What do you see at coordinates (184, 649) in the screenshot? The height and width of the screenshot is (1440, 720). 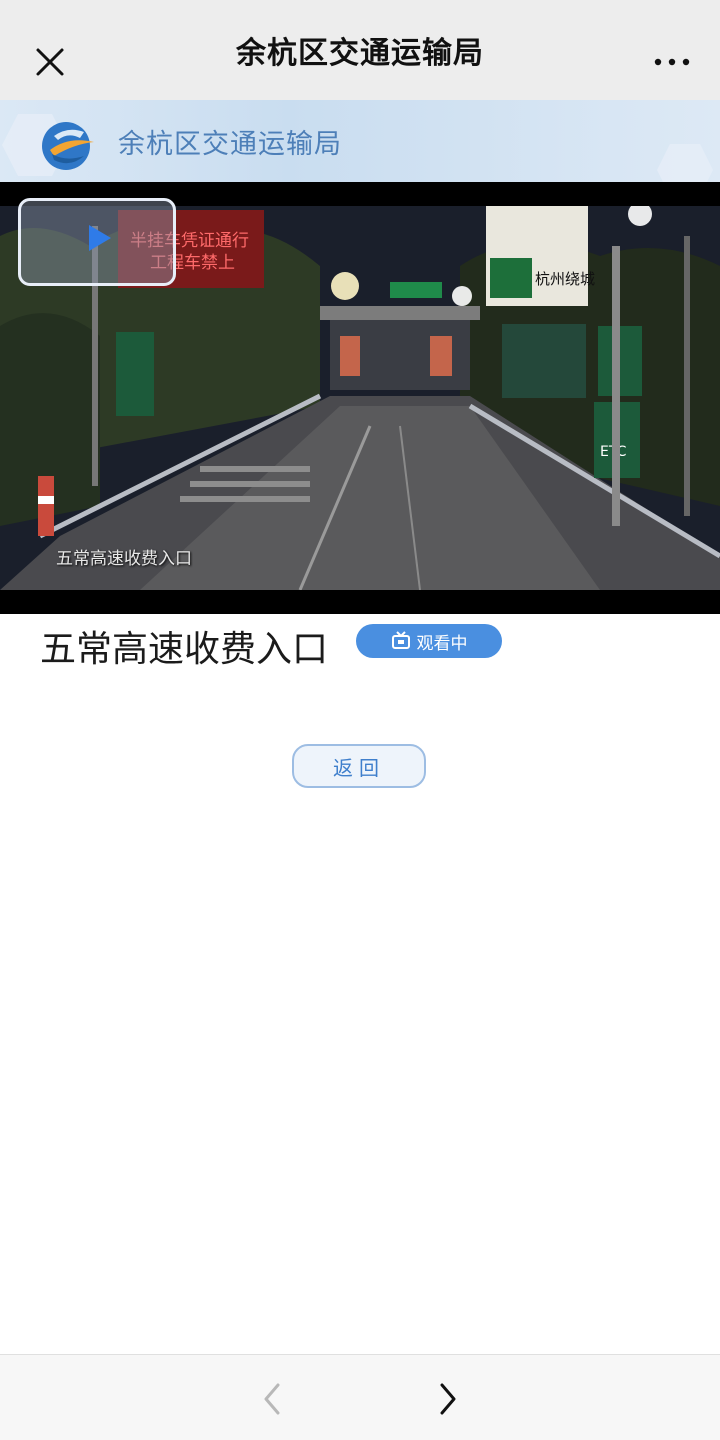 I see `camera-name: 五常高速收费入口` at bounding box center [184, 649].